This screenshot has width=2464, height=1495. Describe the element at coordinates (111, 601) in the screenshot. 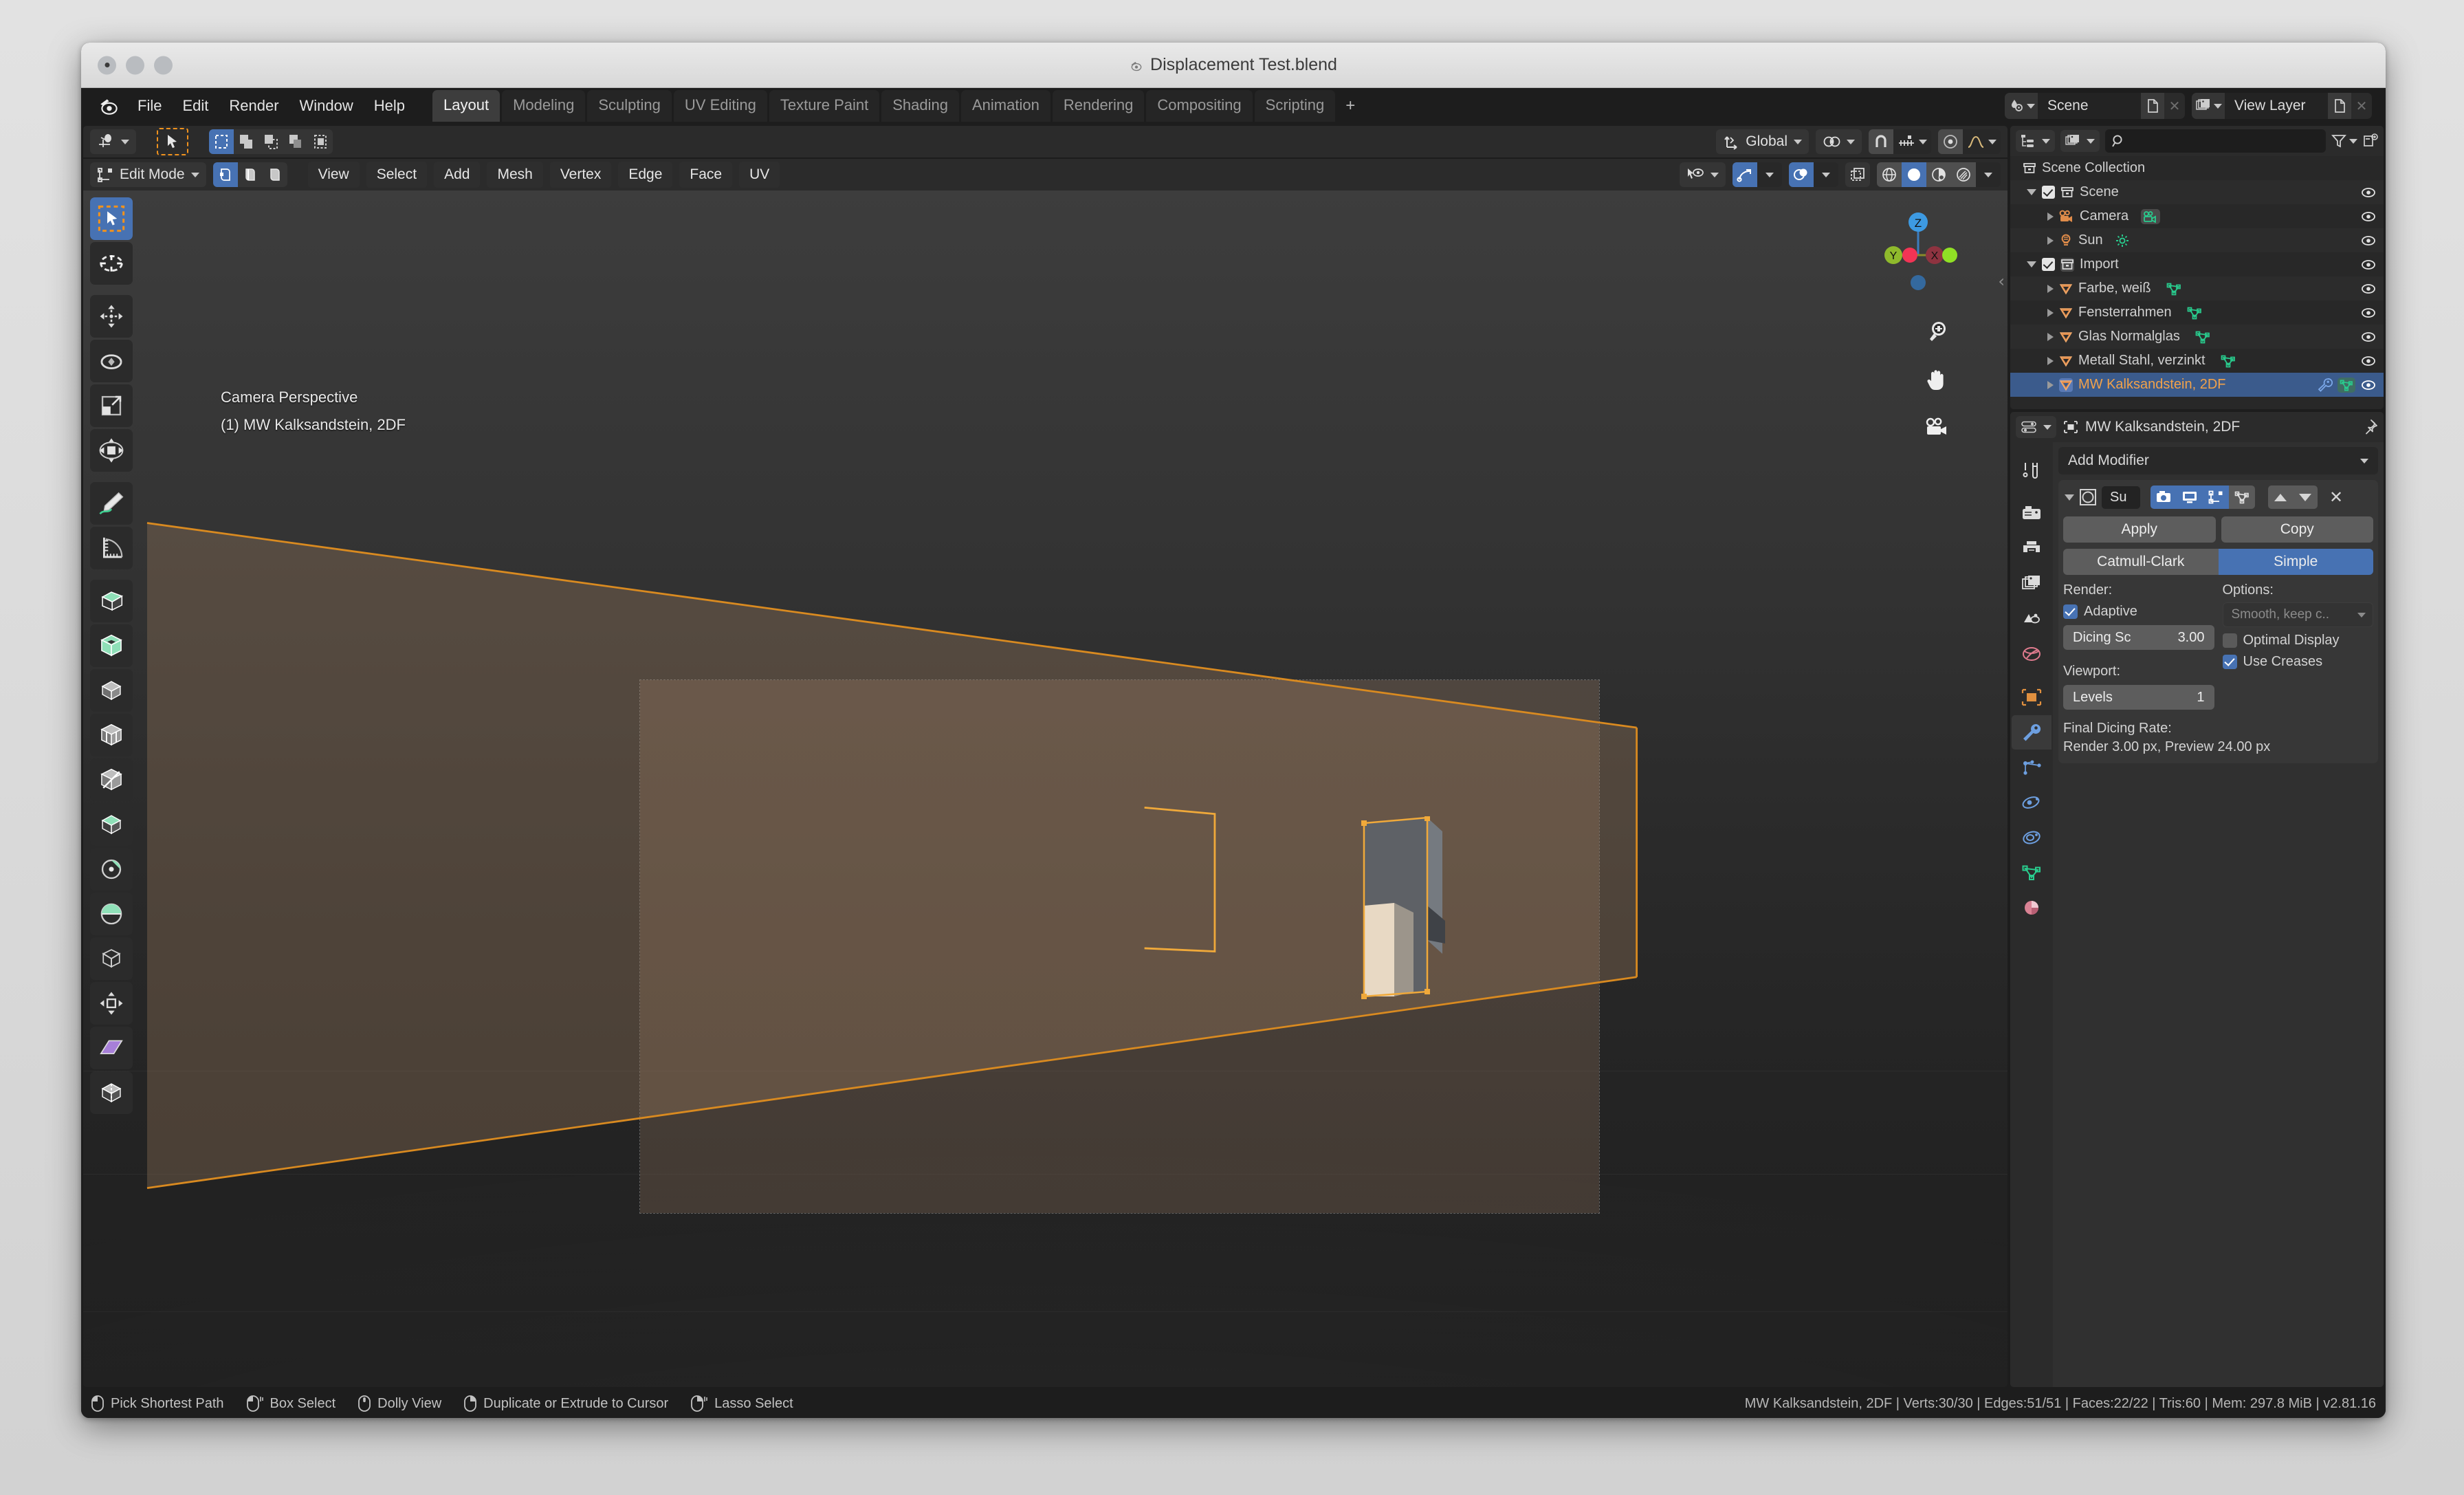

I see `extrude-region-tool-button` at that location.